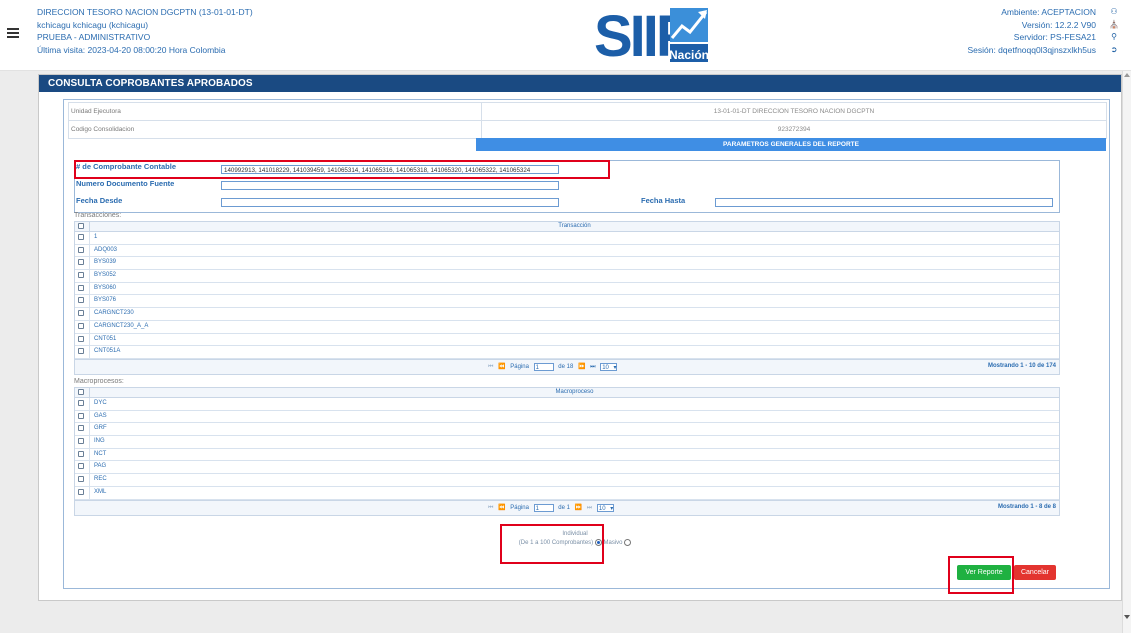 This screenshot has height=633, width=1131. What do you see at coordinates (574, 238) in the screenshot?
I see `row-value: 1` at bounding box center [574, 238].